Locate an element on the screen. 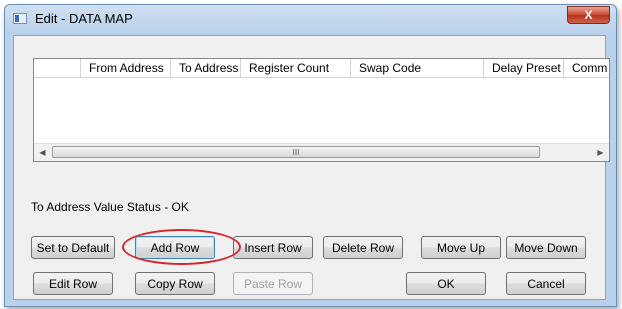 Image resolution: width=622 pixels, height=309 pixels. window-app-icon is located at coordinates (20, 18).